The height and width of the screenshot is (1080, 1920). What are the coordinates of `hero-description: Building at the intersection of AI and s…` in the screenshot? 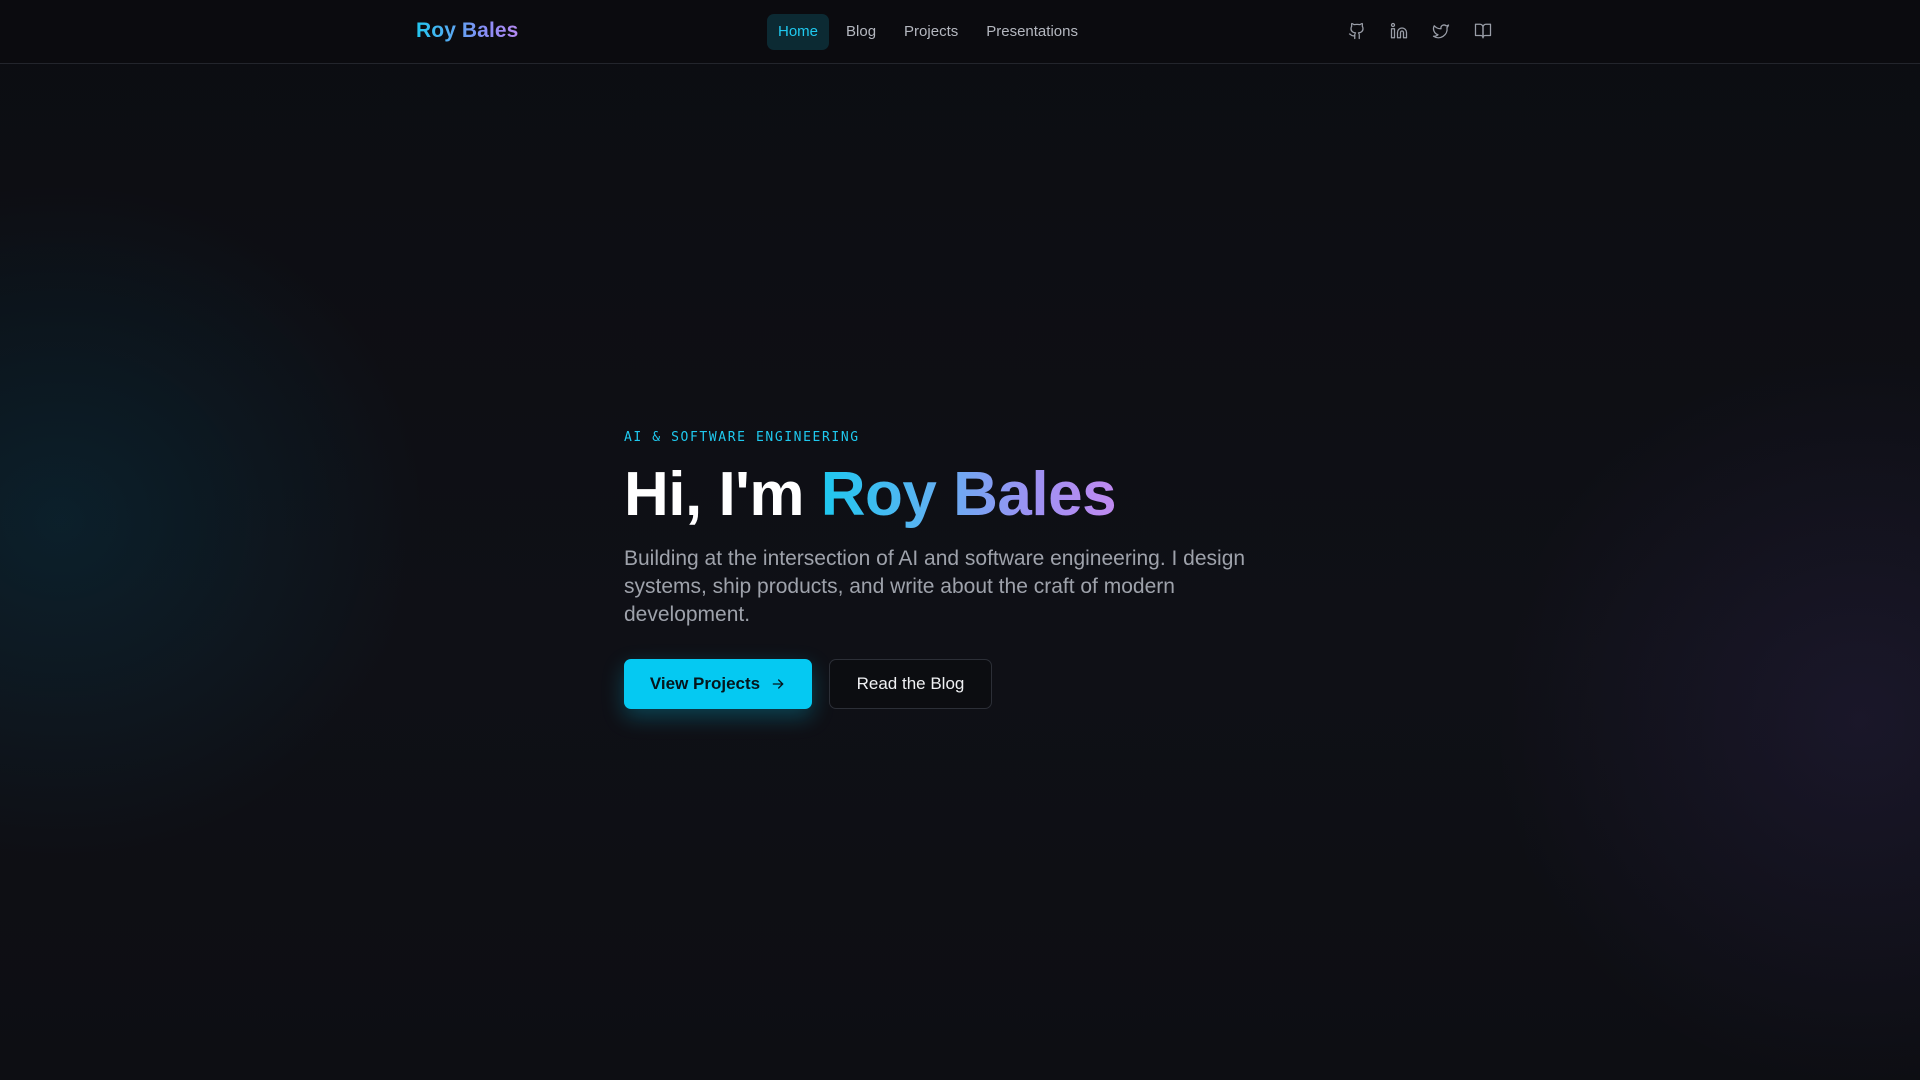 It's located at (935, 586).